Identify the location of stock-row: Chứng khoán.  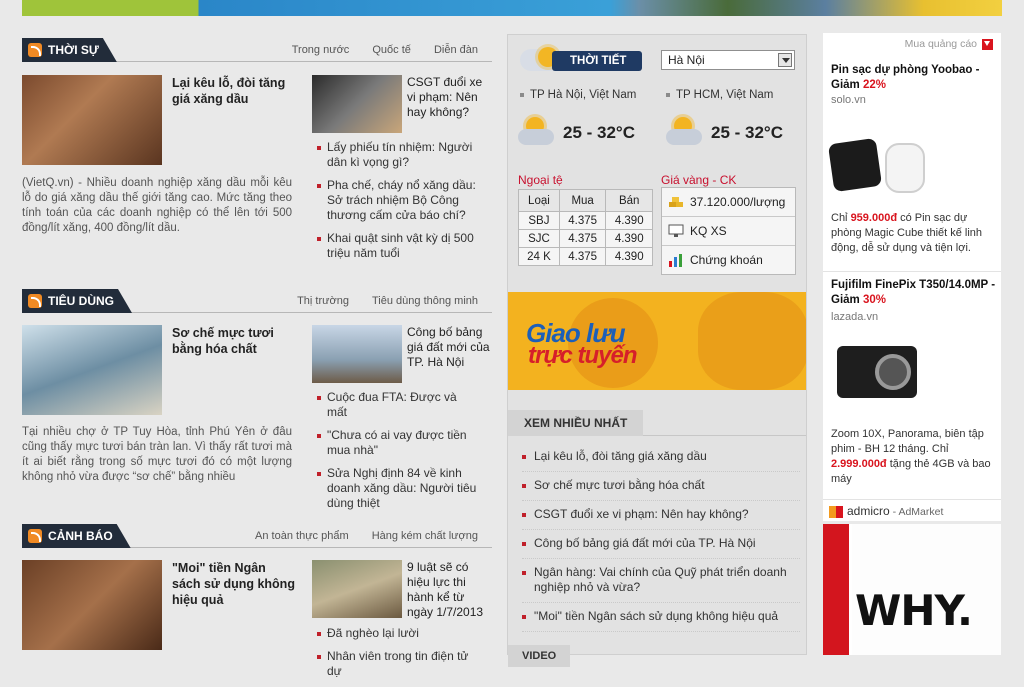
(728, 260).